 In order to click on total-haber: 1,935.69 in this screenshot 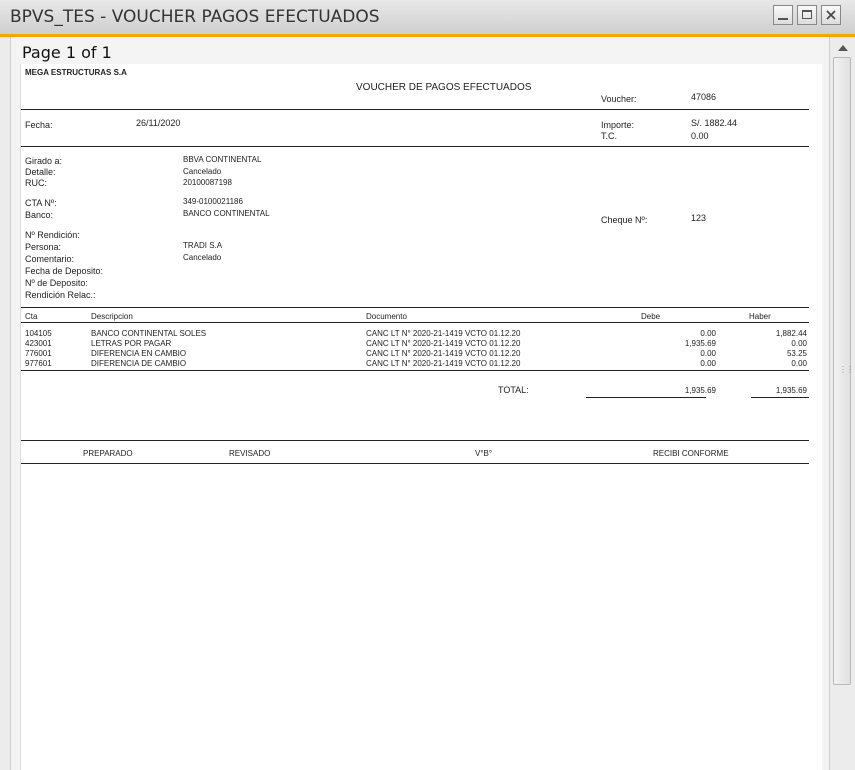, I will do `click(791, 390)`.